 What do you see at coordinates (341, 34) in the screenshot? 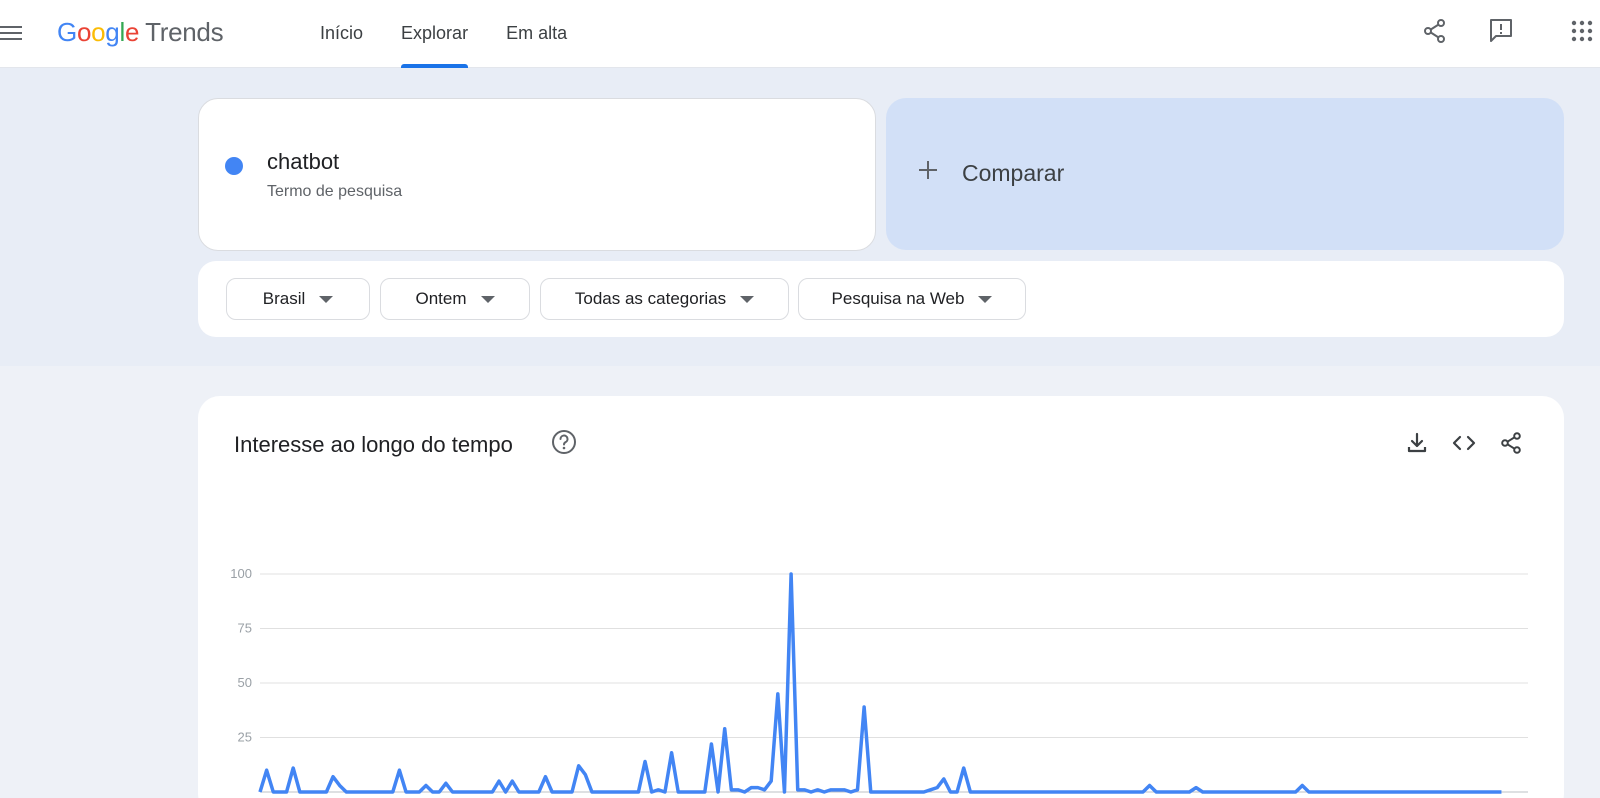
I see `tab-inicio: Início` at bounding box center [341, 34].